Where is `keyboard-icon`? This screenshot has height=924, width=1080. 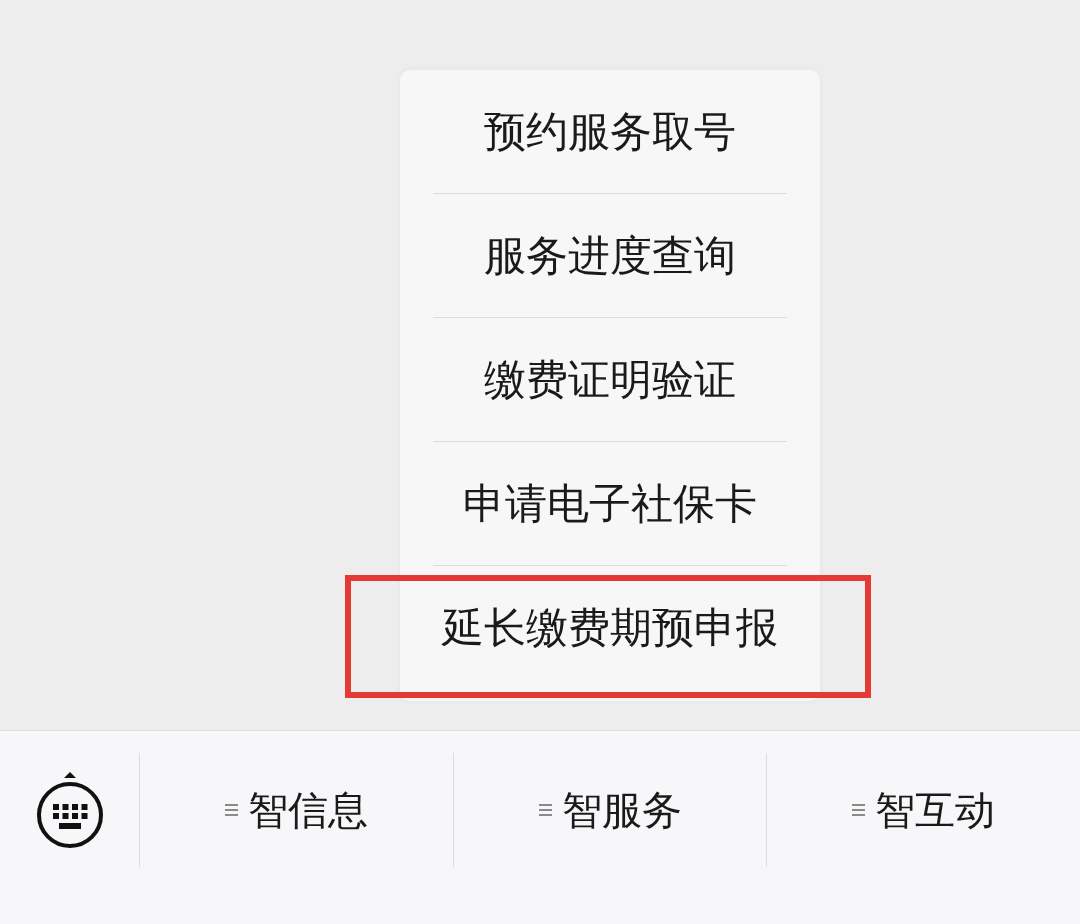
keyboard-icon is located at coordinates (69, 810).